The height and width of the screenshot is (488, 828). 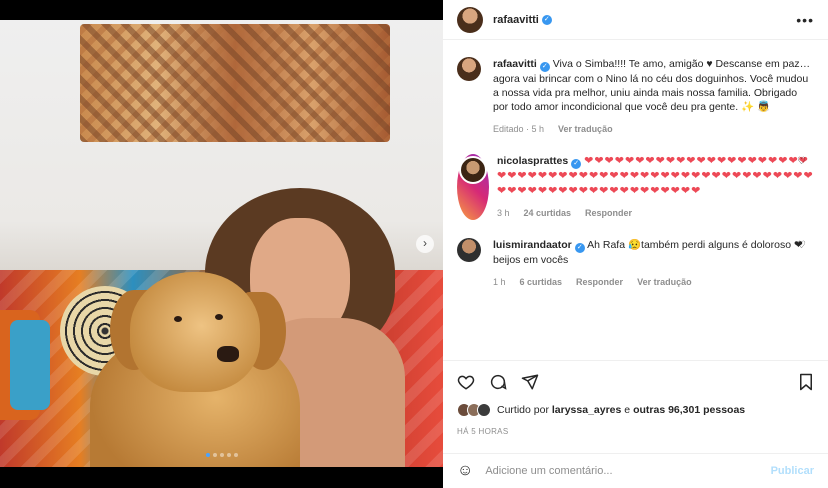 What do you see at coordinates (503, 213) in the screenshot?
I see `comment-time: 3 h` at bounding box center [503, 213].